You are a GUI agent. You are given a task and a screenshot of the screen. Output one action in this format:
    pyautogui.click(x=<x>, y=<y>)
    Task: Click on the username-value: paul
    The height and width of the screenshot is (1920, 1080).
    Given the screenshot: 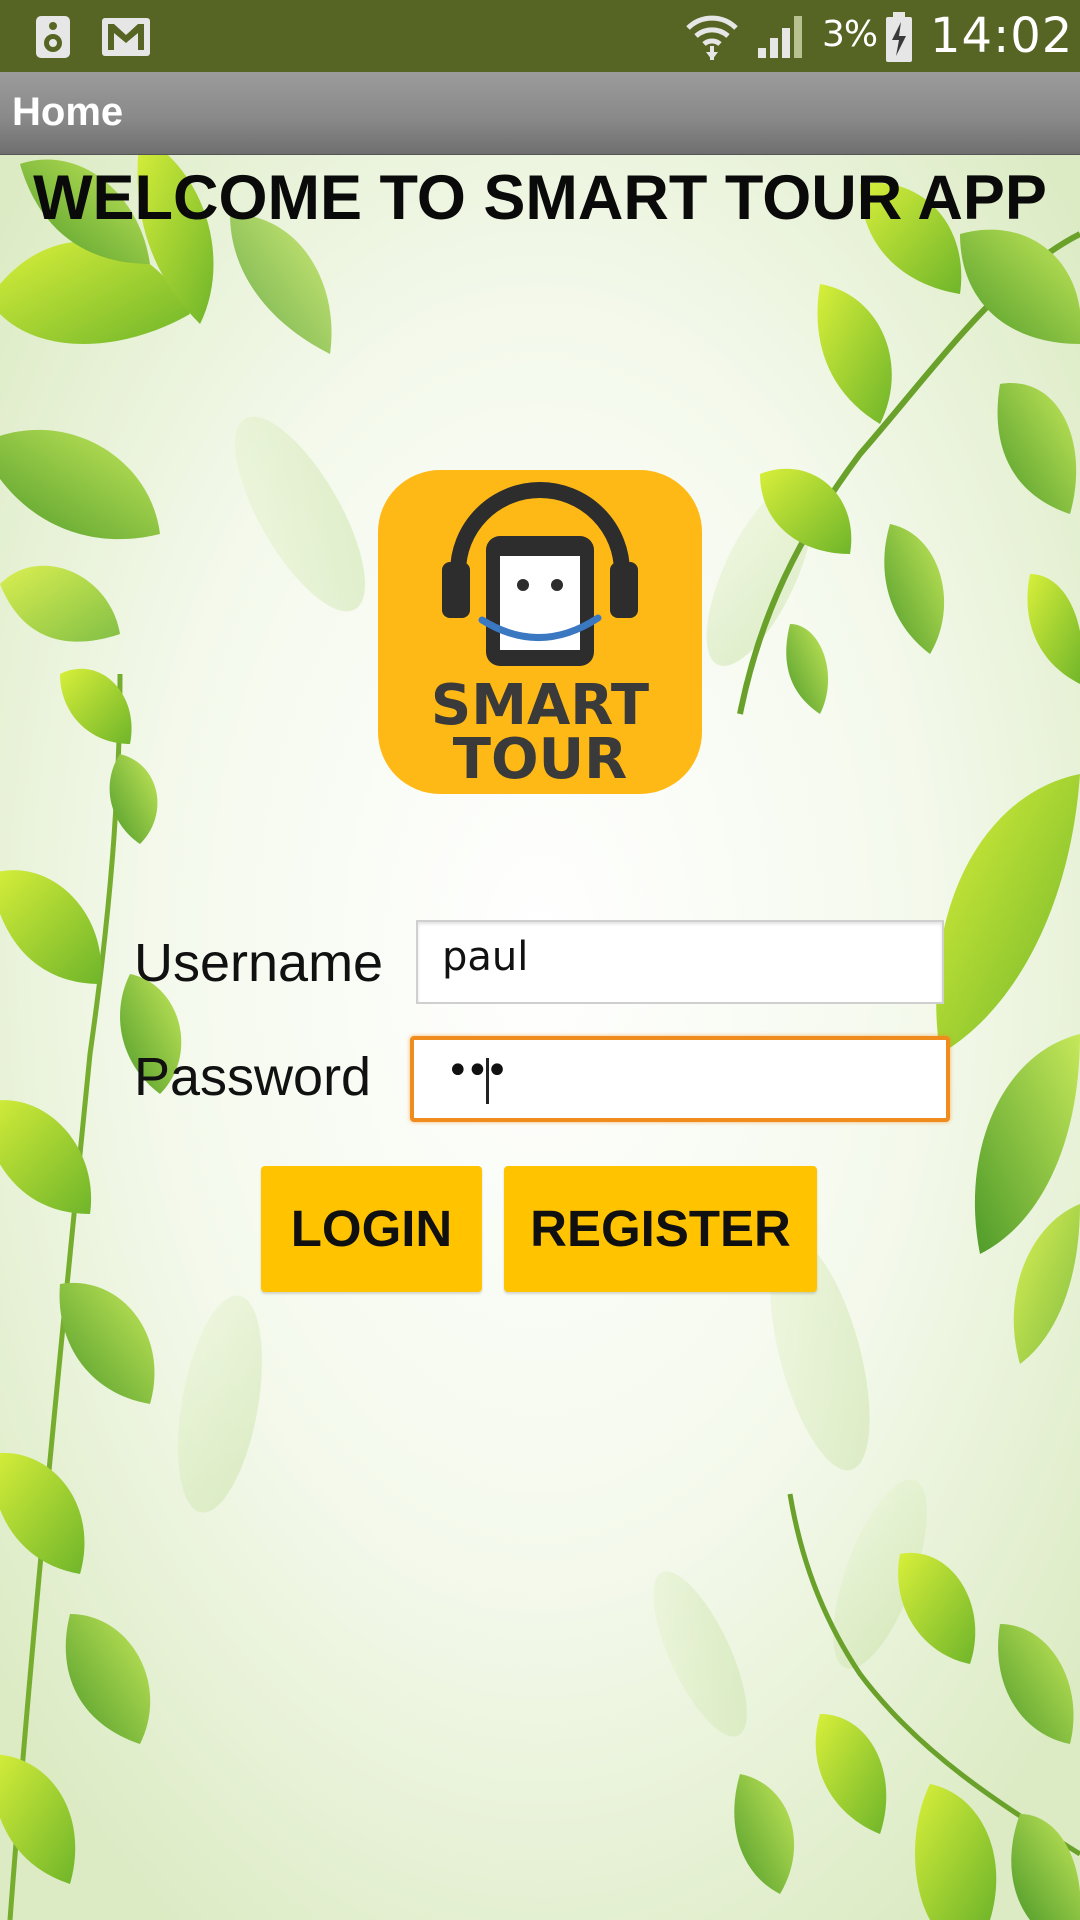 What is the action you would take?
    pyautogui.click(x=485, y=957)
    